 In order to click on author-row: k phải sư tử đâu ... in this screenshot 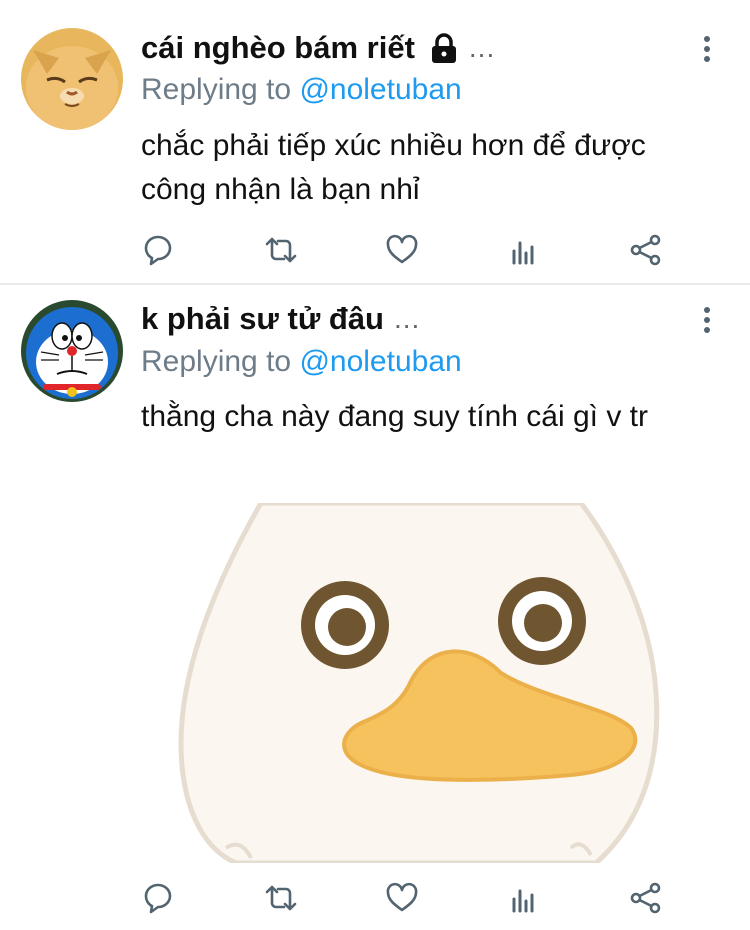, I will do `click(280, 319)`.